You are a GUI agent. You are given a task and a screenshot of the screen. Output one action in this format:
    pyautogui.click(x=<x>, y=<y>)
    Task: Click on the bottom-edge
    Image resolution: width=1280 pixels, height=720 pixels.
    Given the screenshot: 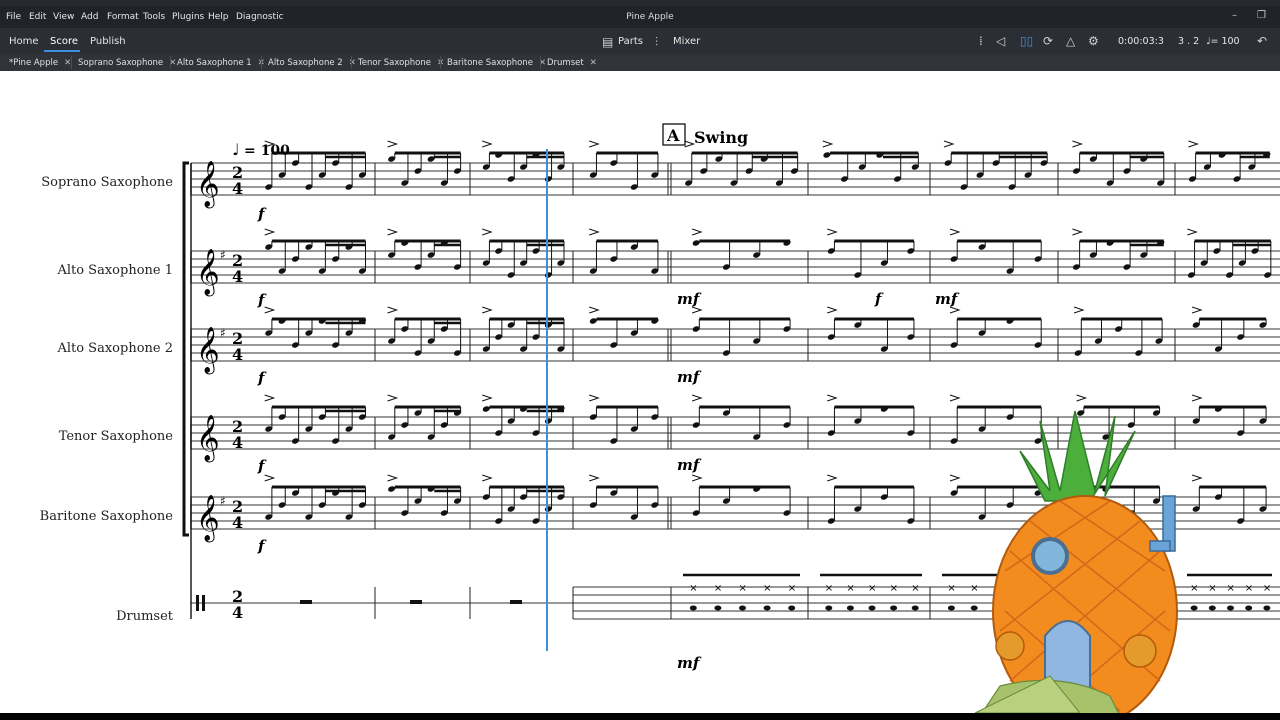 What is the action you would take?
    pyautogui.click(x=640, y=716)
    